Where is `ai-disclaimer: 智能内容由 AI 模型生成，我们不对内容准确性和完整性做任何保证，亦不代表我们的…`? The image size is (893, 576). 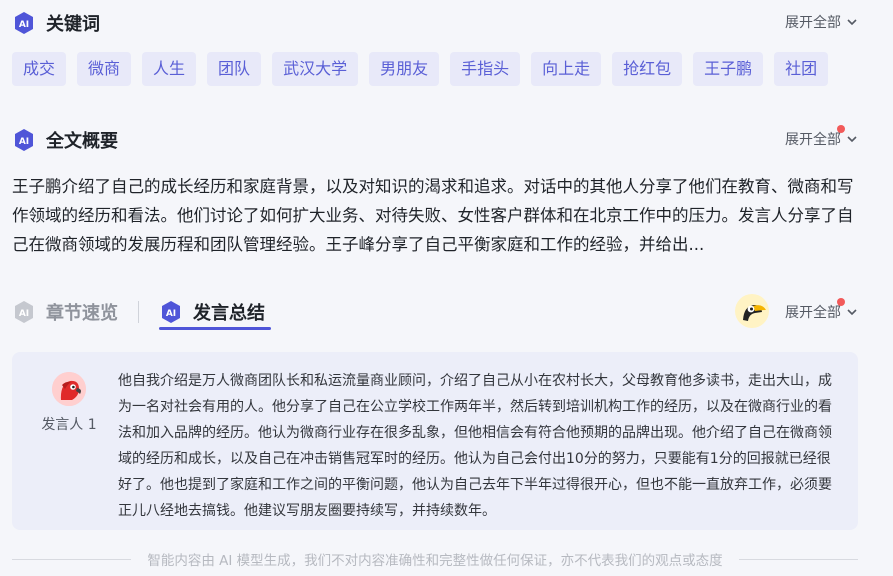
ai-disclaimer: 智能内容由 AI 模型生成，我们不对内容准确性和完整性做任何保证，亦不代表我们的… is located at coordinates (435, 559).